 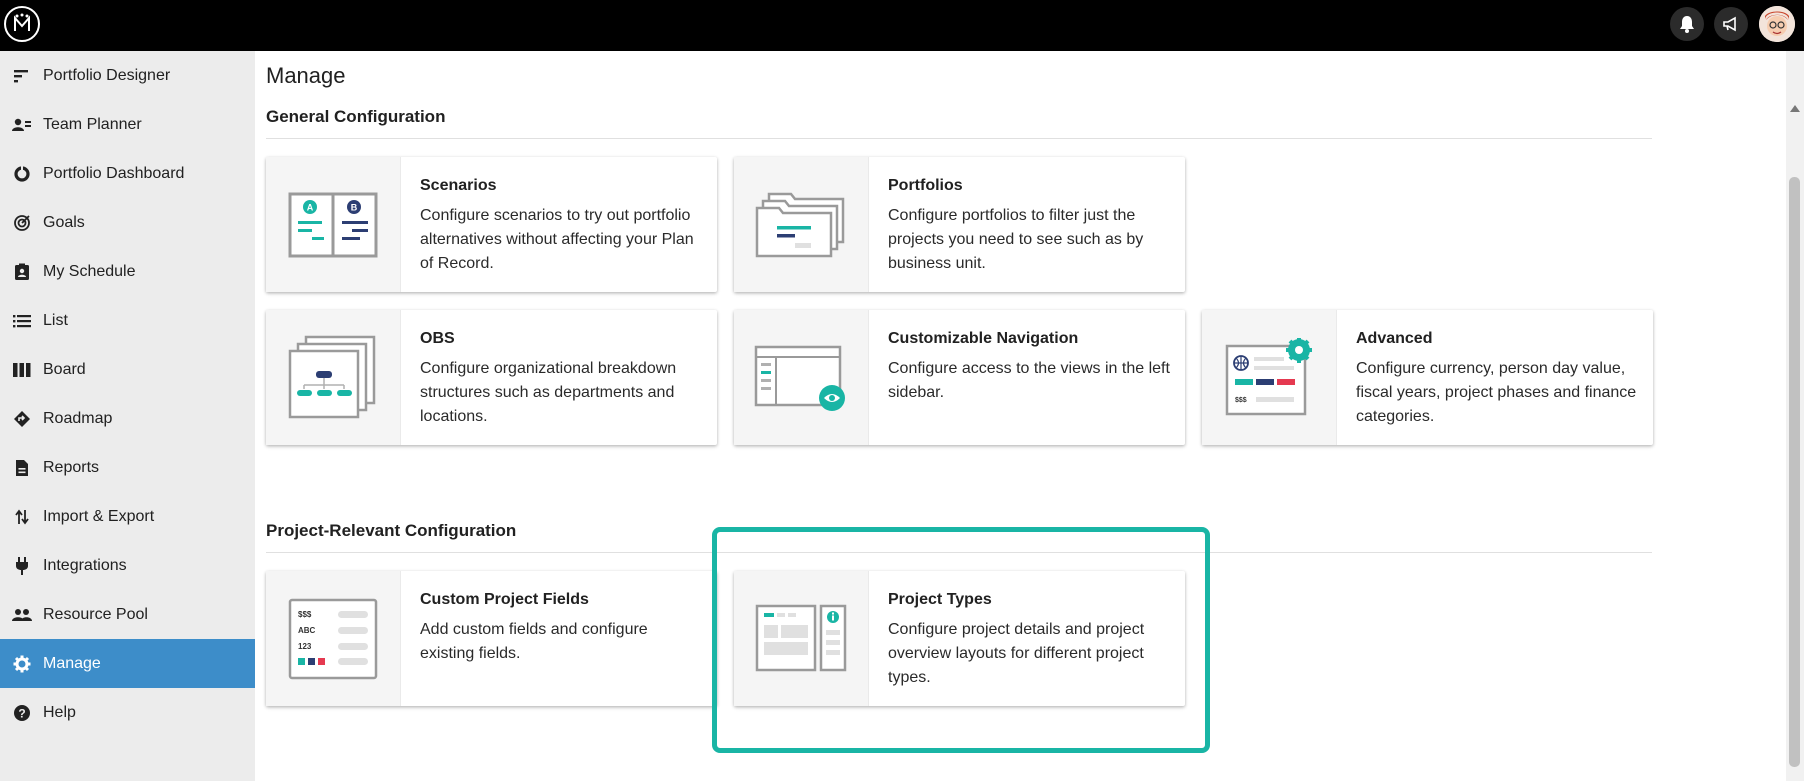 I want to click on import-export-icon, so click(x=22, y=517).